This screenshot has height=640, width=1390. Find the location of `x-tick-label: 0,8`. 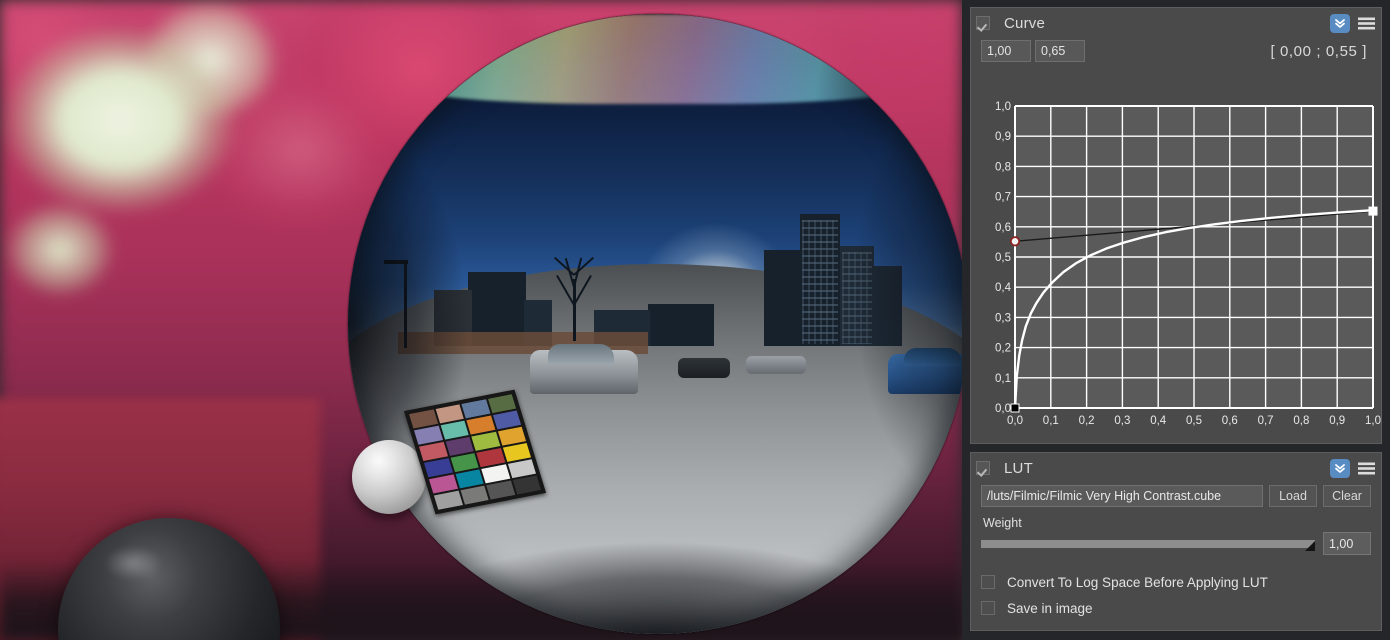

x-tick-label: 0,8 is located at coordinates (1301, 421).